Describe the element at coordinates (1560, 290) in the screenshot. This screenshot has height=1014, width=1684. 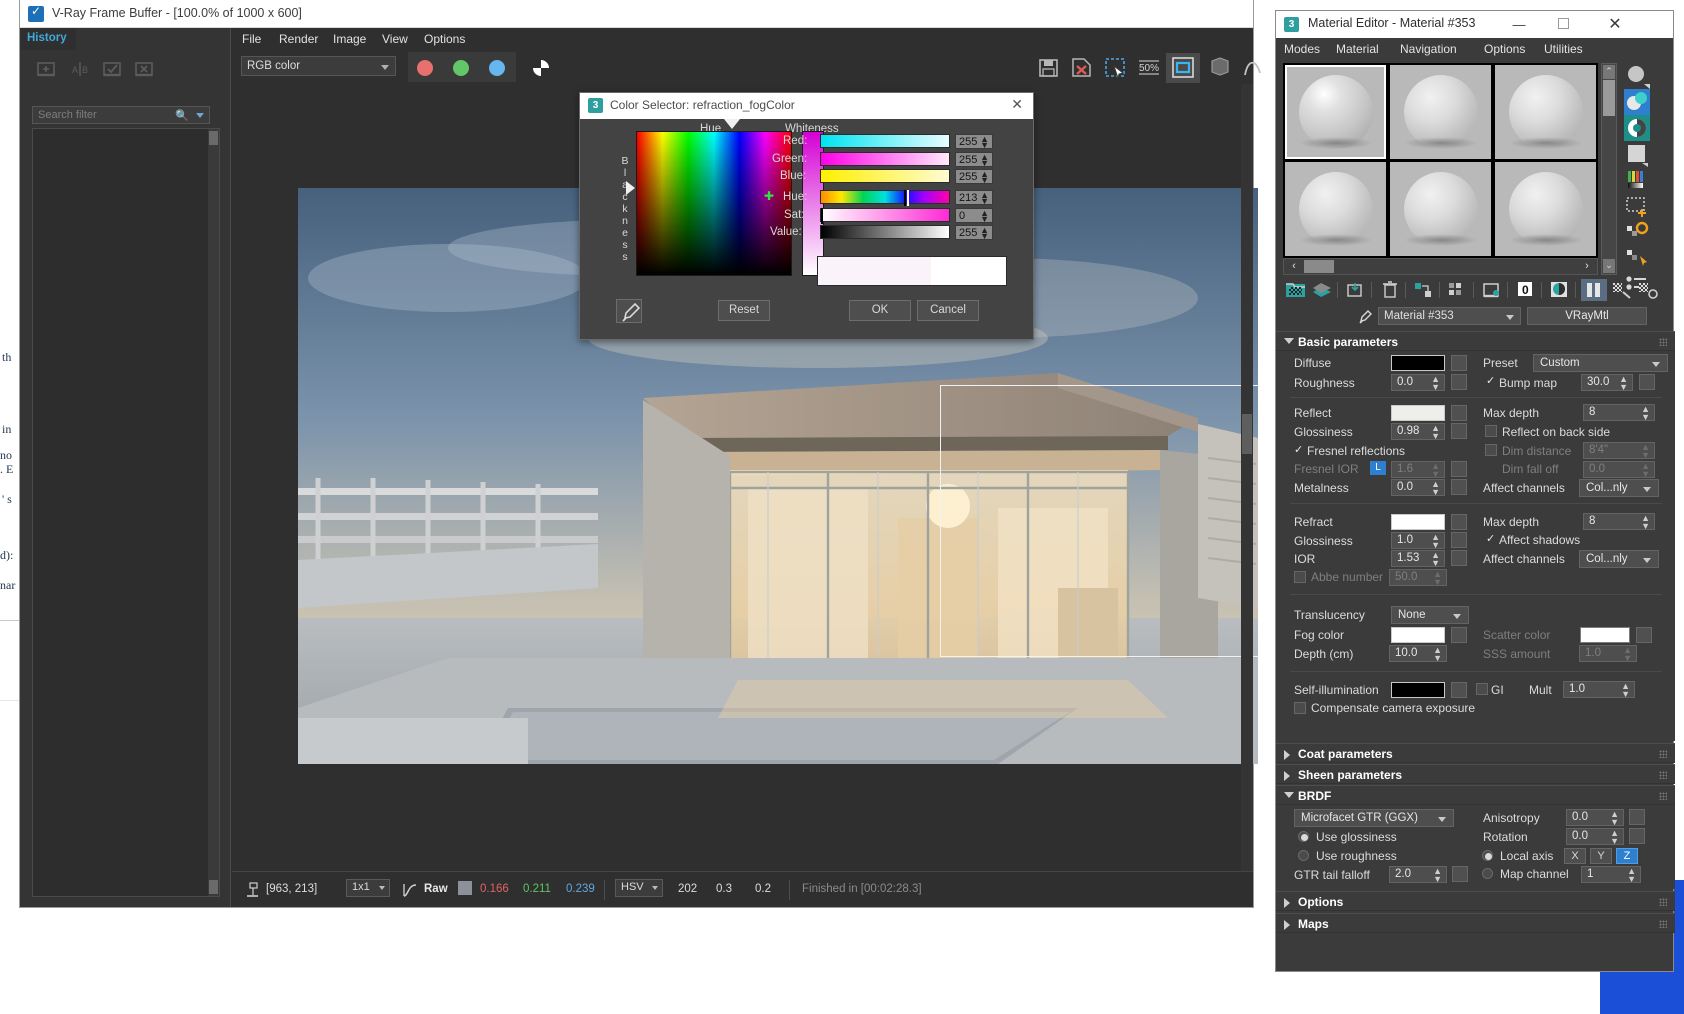
I see `go-to-parent-icon` at that location.